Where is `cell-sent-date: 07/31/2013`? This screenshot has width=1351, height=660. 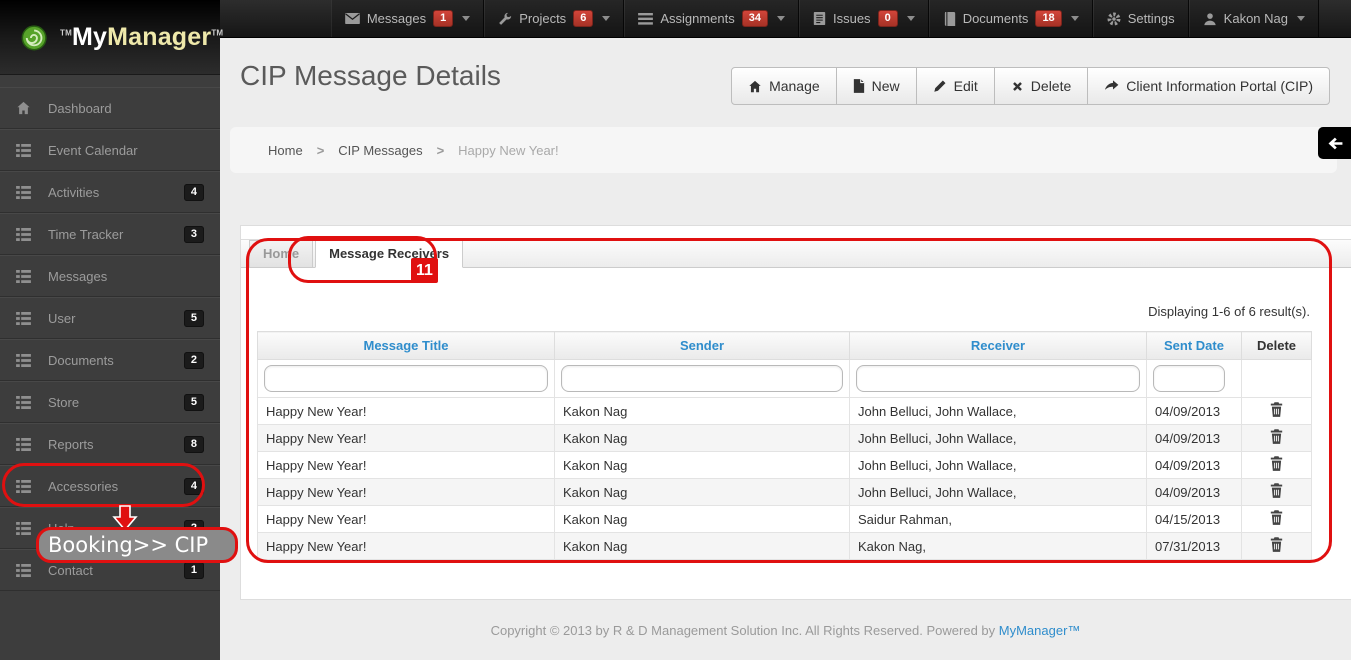
cell-sent-date: 07/31/2013 is located at coordinates (1194, 546).